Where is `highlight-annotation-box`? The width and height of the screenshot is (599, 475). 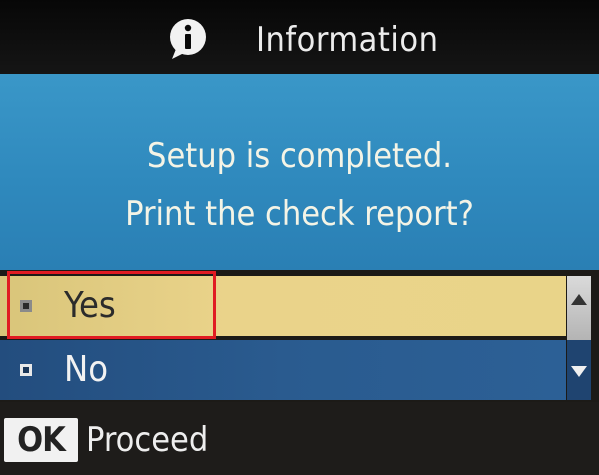 highlight-annotation-box is located at coordinates (111, 305).